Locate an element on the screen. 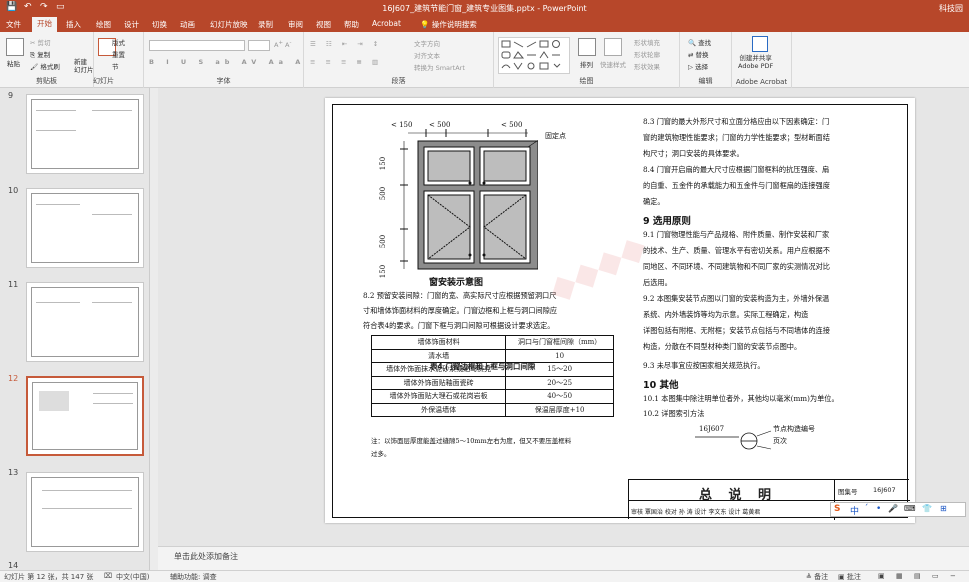  tab-design: 设计 is located at coordinates (131, 24).